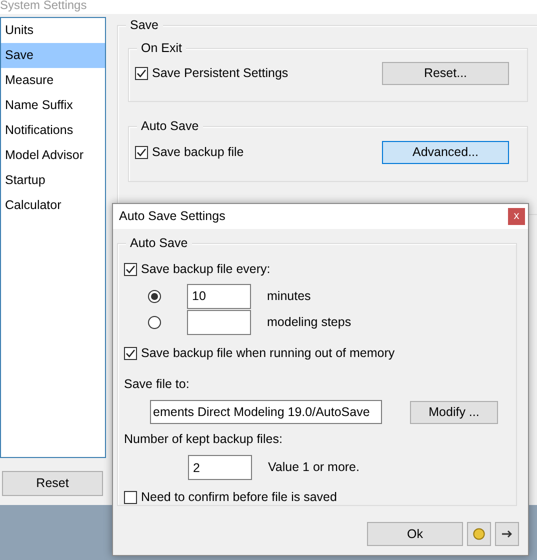 This screenshot has height=560, width=537. I want to click on close-button: x, so click(516, 216).